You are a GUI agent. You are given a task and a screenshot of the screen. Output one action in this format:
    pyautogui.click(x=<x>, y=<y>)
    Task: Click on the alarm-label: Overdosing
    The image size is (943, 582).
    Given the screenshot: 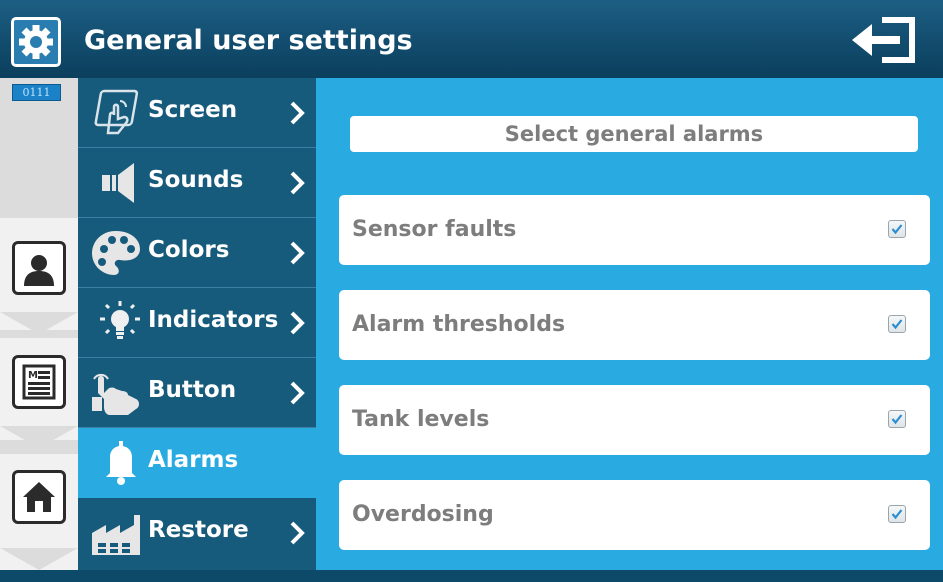 What is the action you would take?
    pyautogui.click(x=423, y=514)
    